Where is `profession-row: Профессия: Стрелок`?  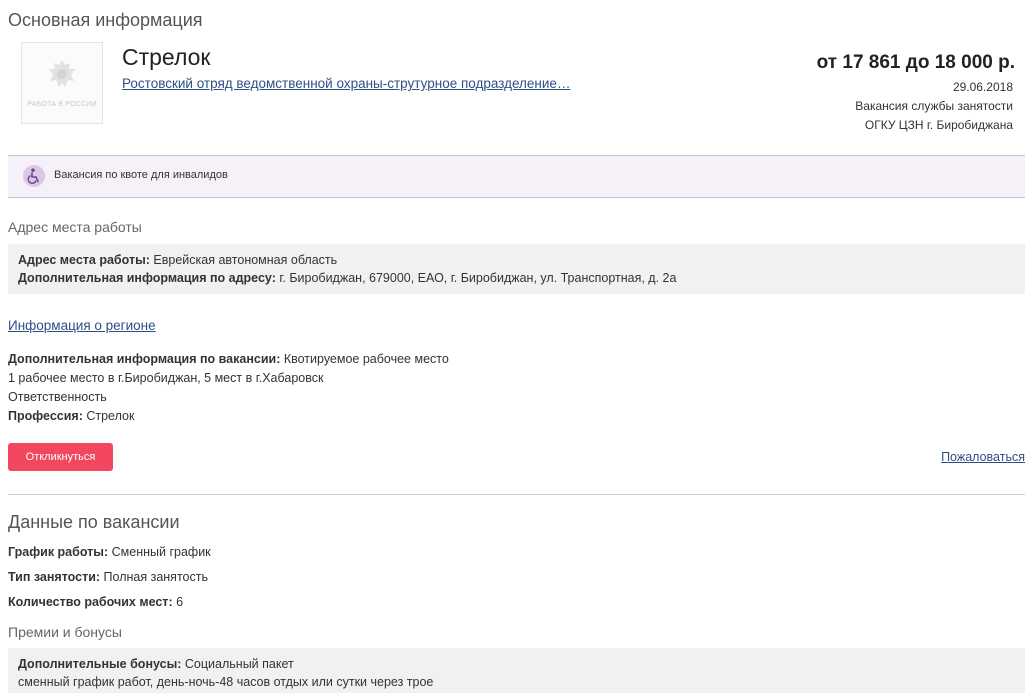
profession-row: Профессия: Стрелок is located at coordinates (228, 416).